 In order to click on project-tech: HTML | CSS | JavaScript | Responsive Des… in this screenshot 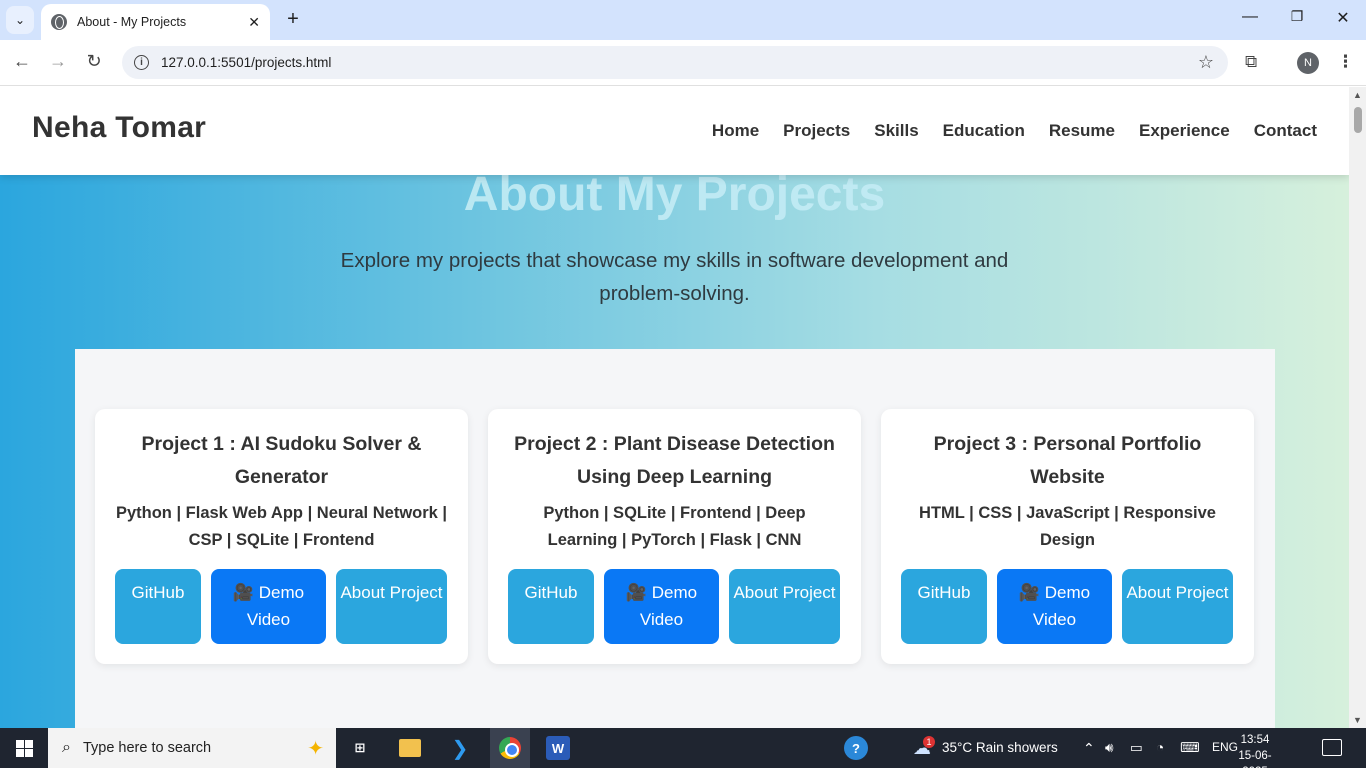, I will do `click(1067, 526)`.